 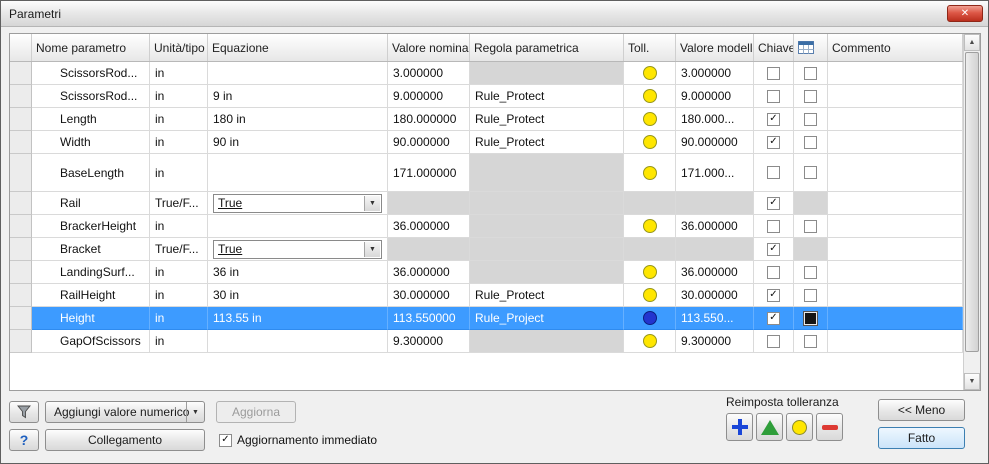 I want to click on table-row: Rail True/F... True ▼ ✓, so click(x=486, y=203).